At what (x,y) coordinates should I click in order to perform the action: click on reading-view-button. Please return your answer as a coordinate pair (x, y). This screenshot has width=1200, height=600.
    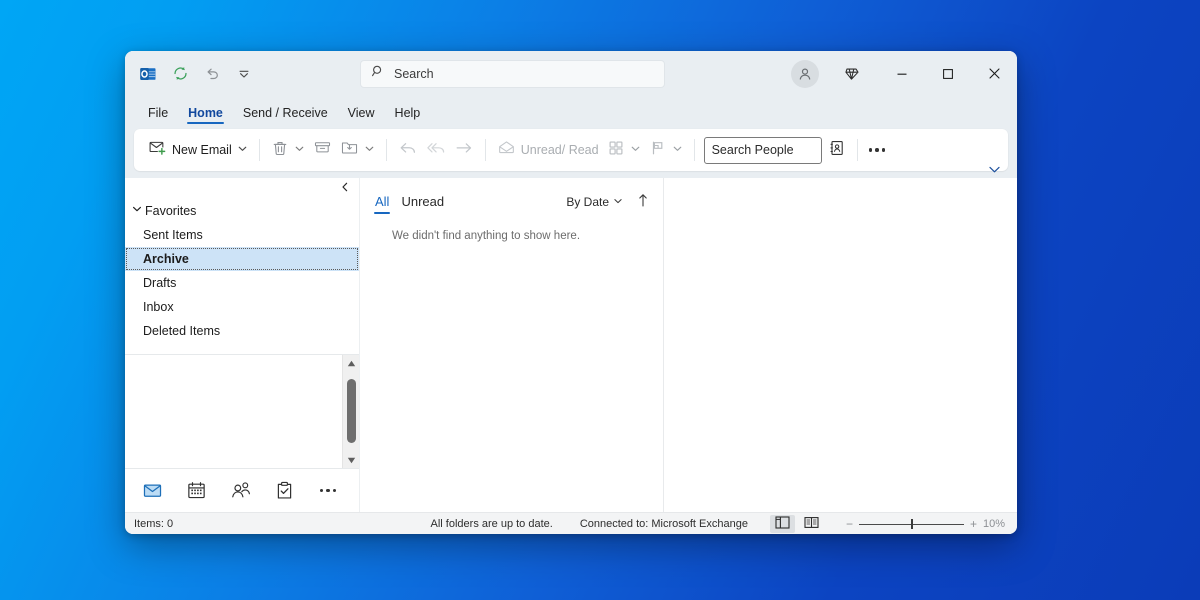
    Looking at the image, I should click on (811, 524).